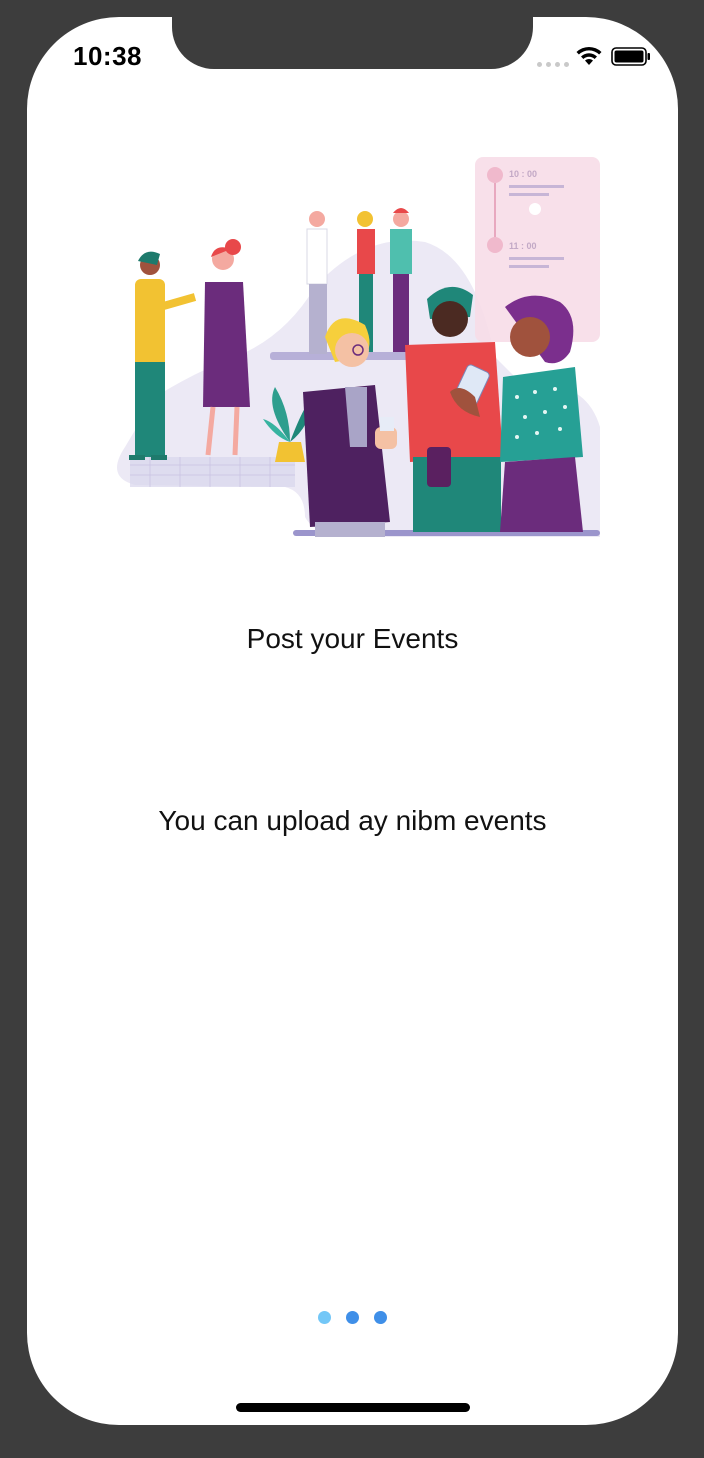 Image resolution: width=704 pixels, height=1458 pixels. I want to click on status-time: 10:38, so click(107, 56).